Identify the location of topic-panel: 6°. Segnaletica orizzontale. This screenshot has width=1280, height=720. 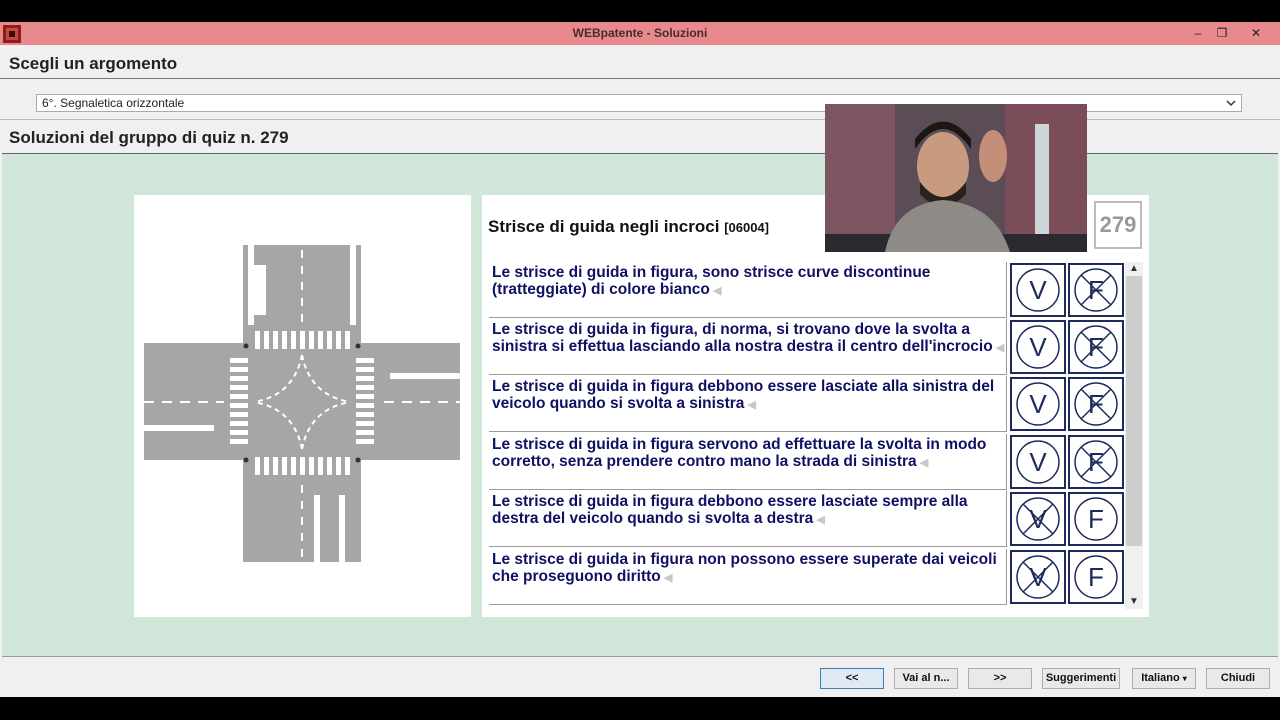
(640, 99).